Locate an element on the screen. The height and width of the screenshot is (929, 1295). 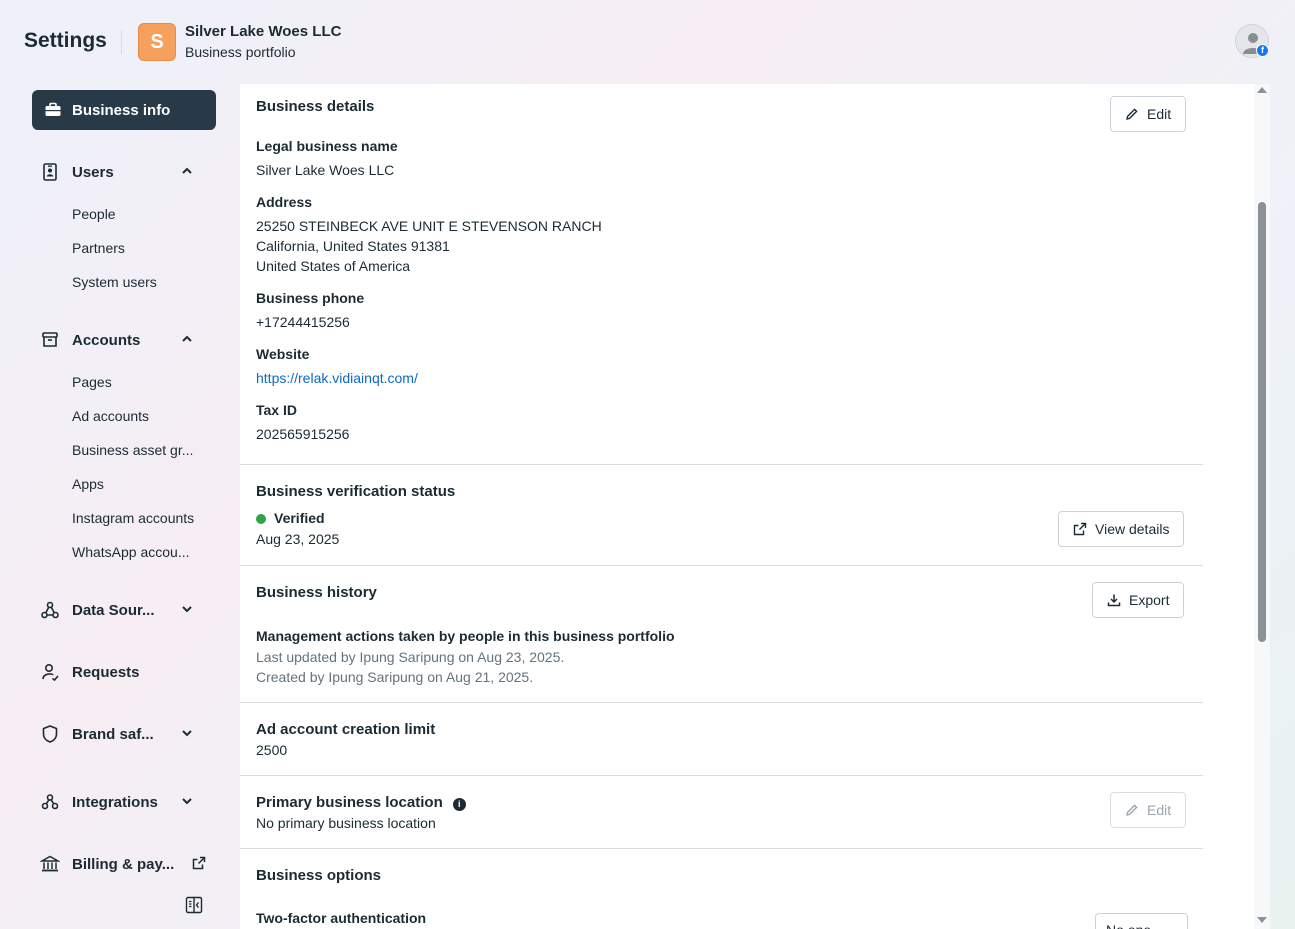
tax-id-label: Tax ID is located at coordinates (276, 410).